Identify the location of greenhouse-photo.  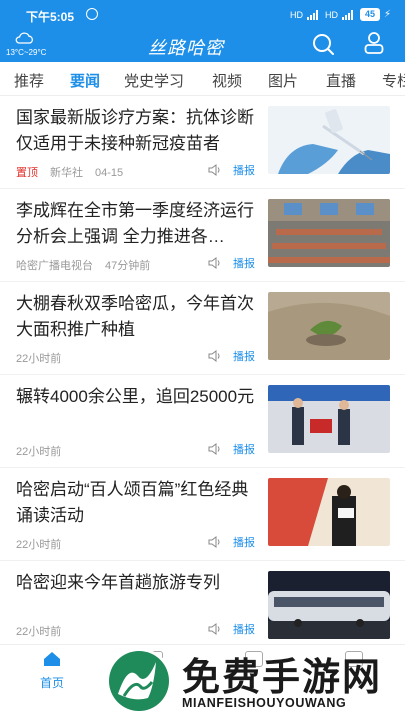
(329, 326).